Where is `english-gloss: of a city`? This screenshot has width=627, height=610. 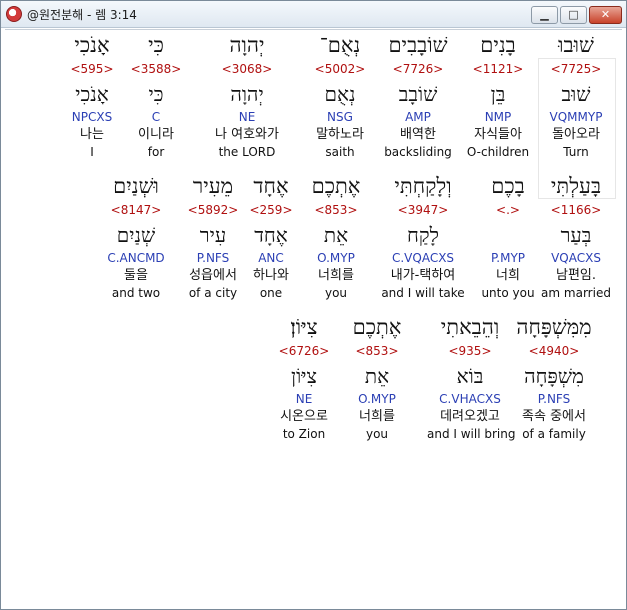
english-gloss: of a city is located at coordinates (213, 293).